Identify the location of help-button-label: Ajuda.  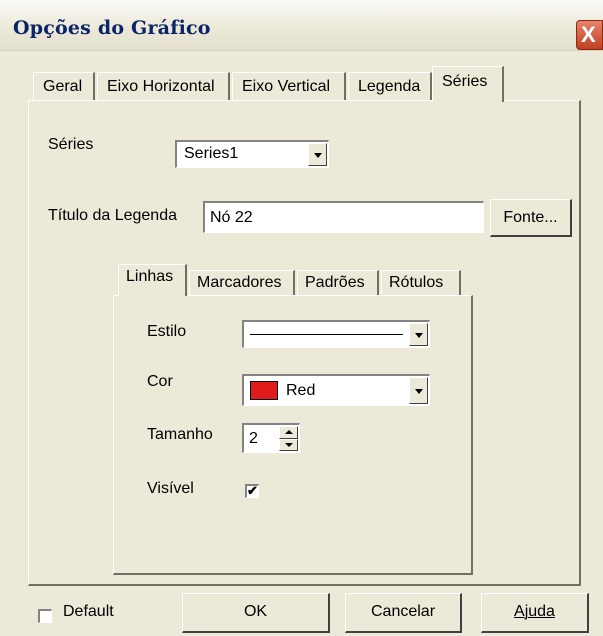
(534, 611).